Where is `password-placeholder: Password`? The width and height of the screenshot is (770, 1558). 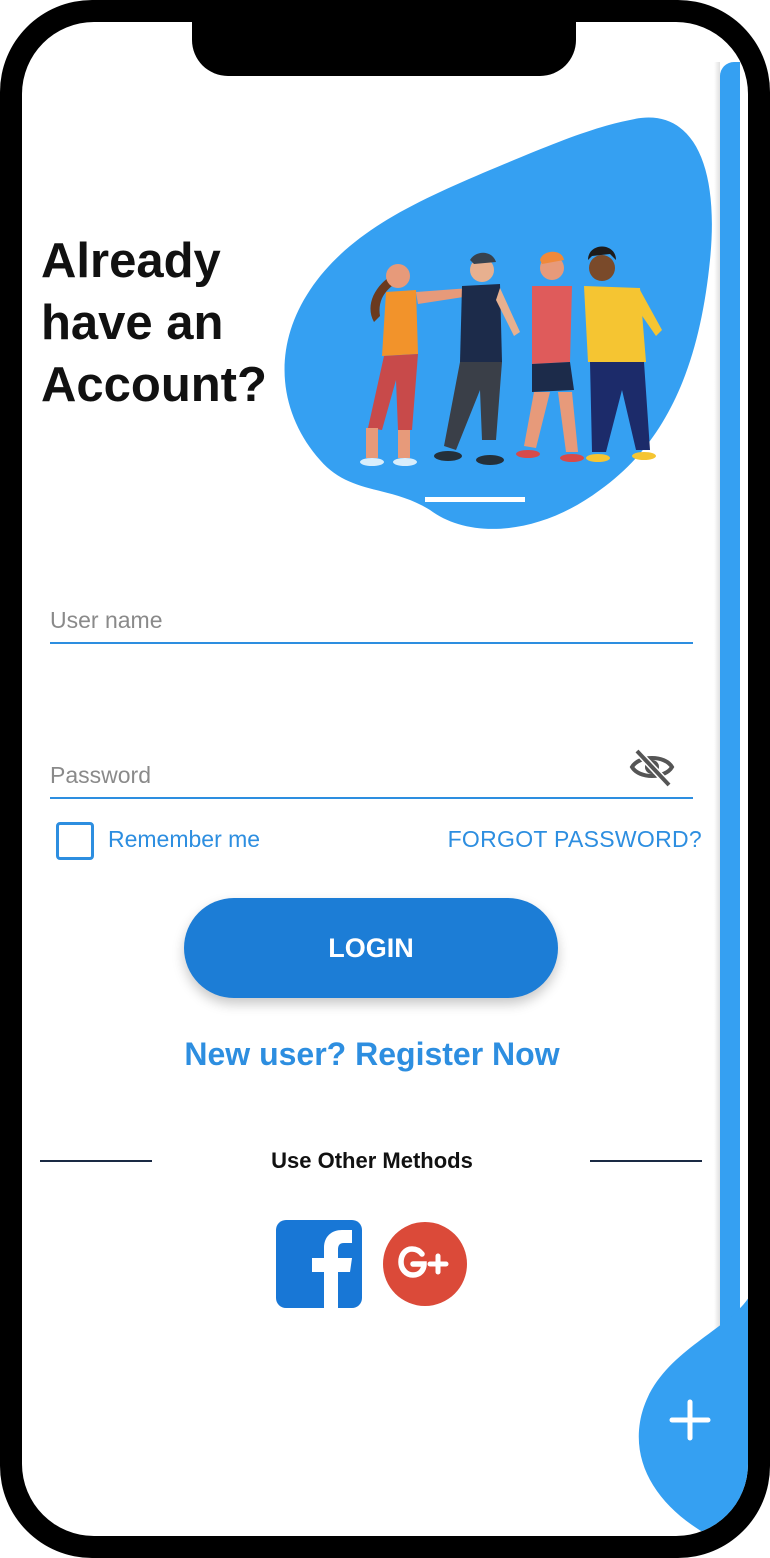 password-placeholder: Password is located at coordinates (100, 775).